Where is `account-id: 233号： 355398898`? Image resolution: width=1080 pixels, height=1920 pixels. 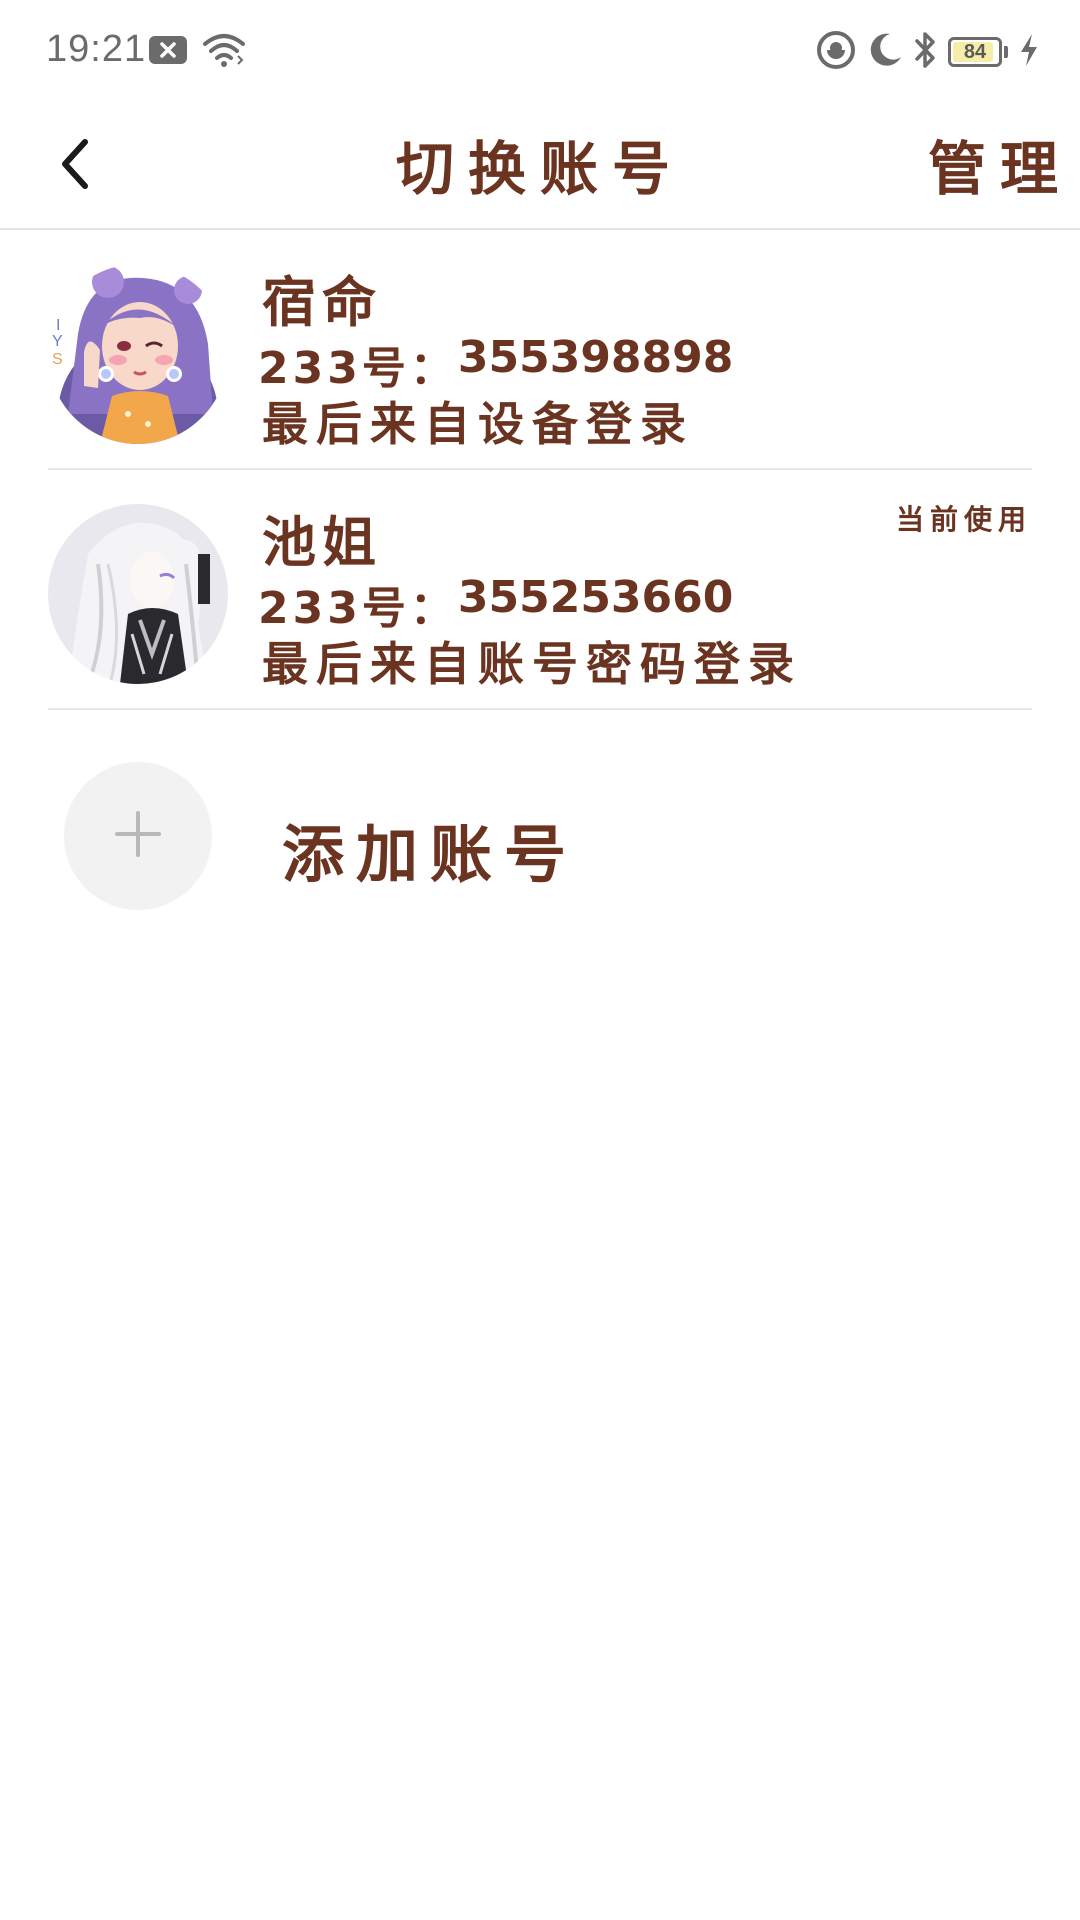 account-id: 233号： 355398898 is located at coordinates (495, 364).